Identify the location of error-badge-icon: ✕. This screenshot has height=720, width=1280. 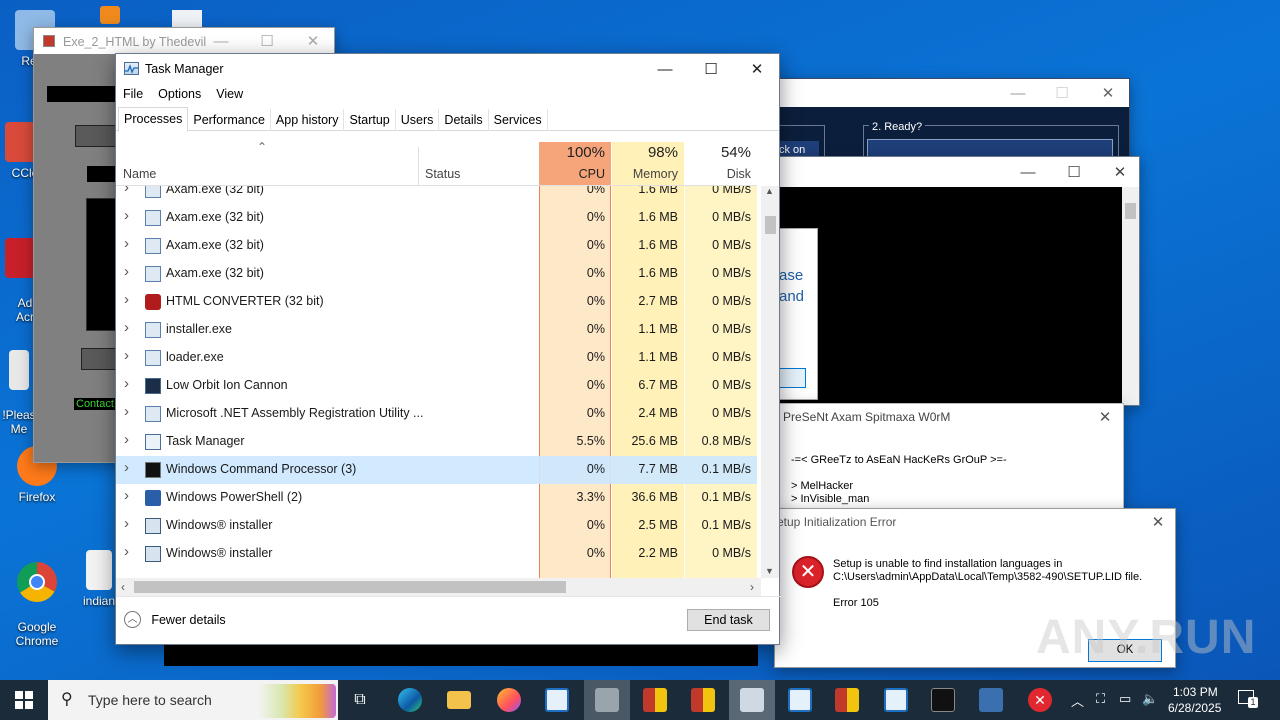
(1040, 700).